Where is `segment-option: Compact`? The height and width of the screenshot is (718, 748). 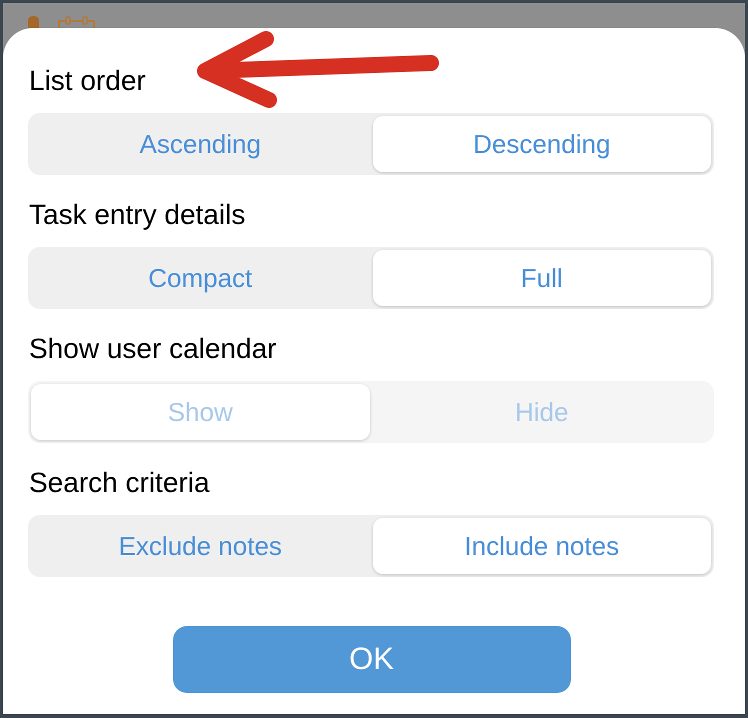
segment-option: Compact is located at coordinates (200, 278).